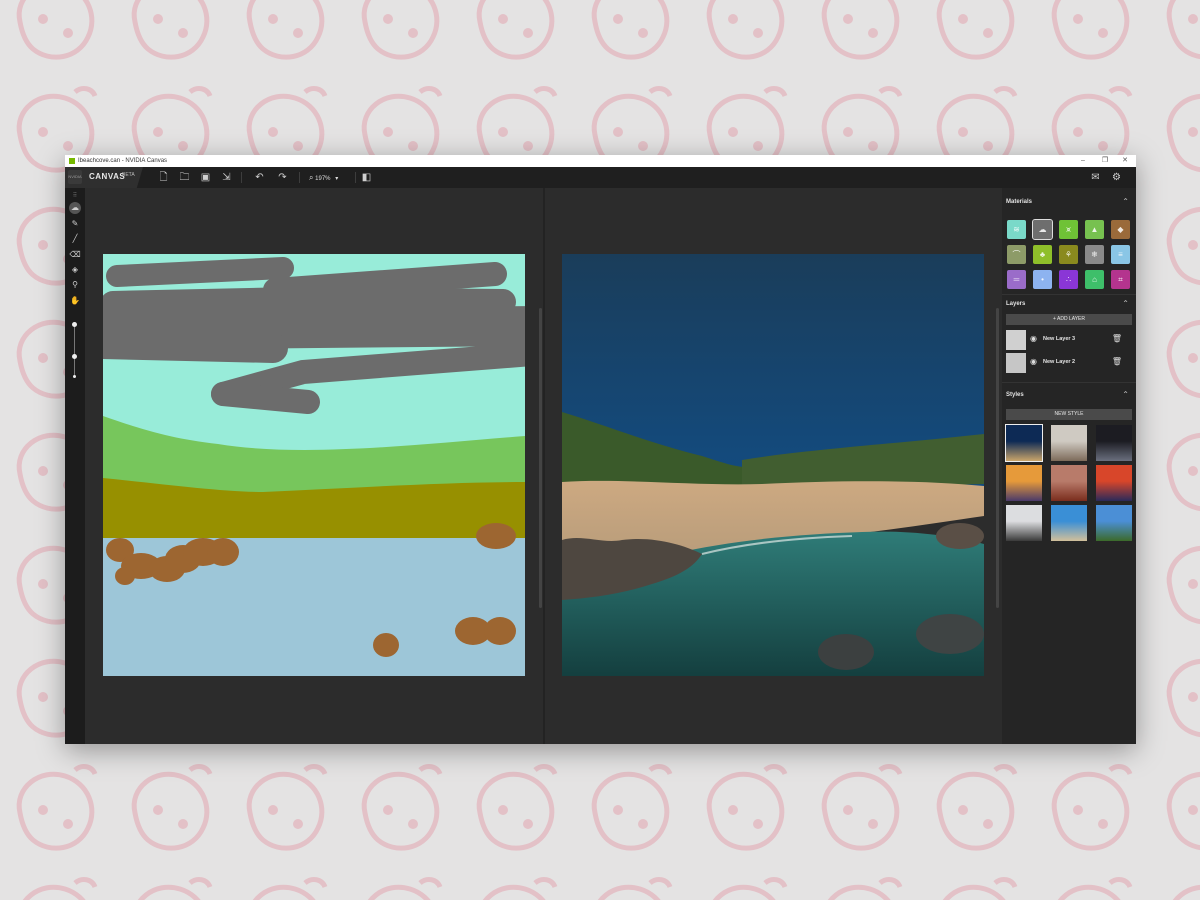 The height and width of the screenshot is (900, 1200). Describe the element at coordinates (1125, 201) in the screenshot. I see `materials-collapse-icon: ⌃` at that location.